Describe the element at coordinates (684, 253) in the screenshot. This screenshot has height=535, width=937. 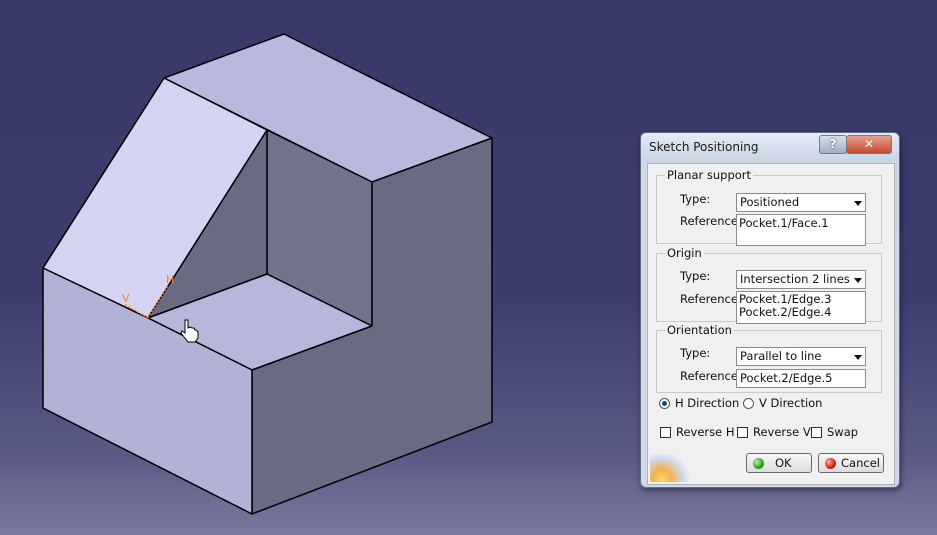
I see `origin-legend: Origin` at that location.